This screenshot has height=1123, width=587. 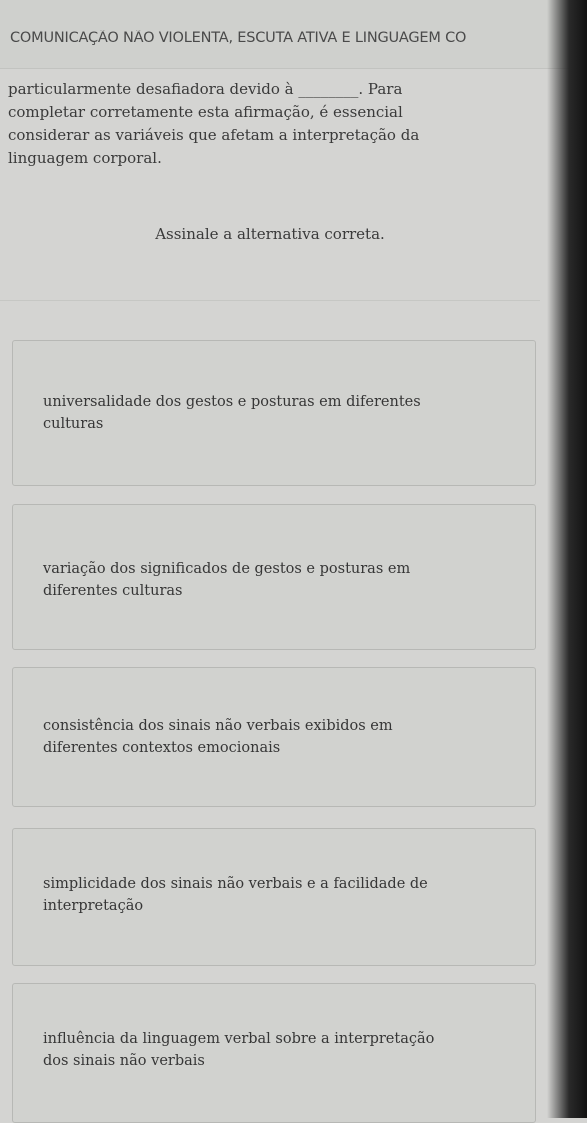 What do you see at coordinates (73, 424) in the screenshot?
I see `option-label-line: culturas` at bounding box center [73, 424].